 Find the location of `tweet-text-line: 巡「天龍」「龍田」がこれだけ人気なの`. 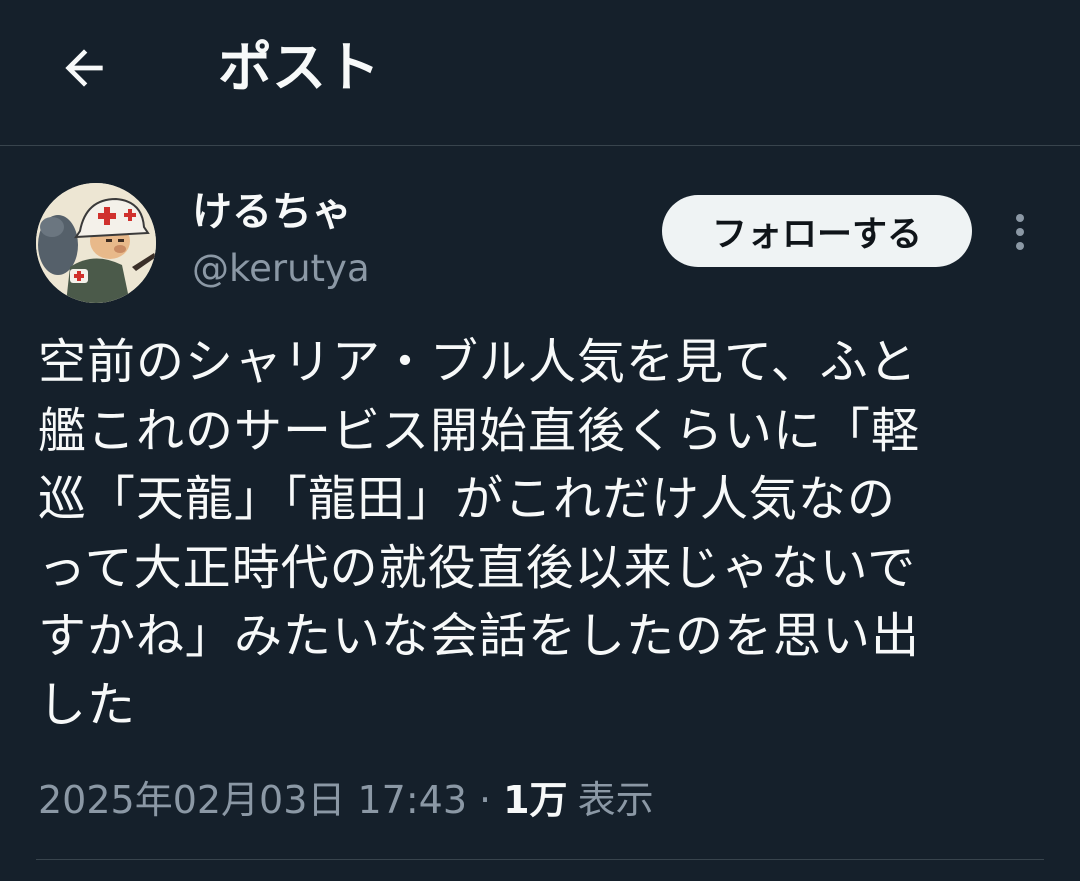

tweet-text-line: 巡「天龍」「龍田」がこれだけ人気なの is located at coordinates (467, 499).